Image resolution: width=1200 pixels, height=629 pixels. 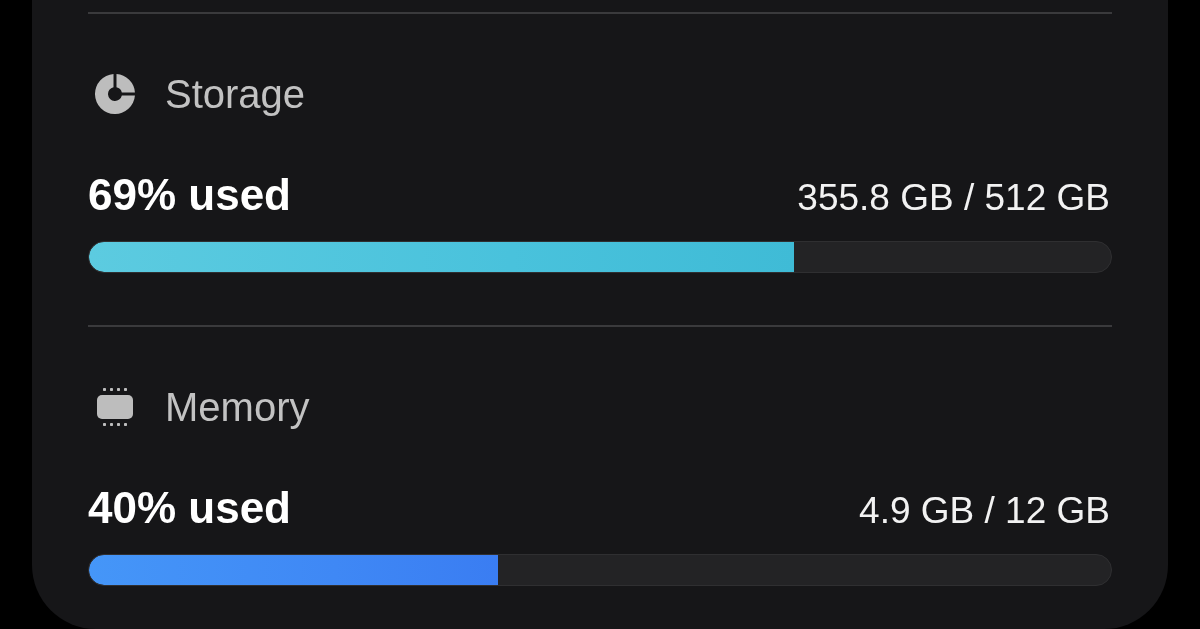 What do you see at coordinates (189, 508) in the screenshot?
I see `usage-percent: 40% used` at bounding box center [189, 508].